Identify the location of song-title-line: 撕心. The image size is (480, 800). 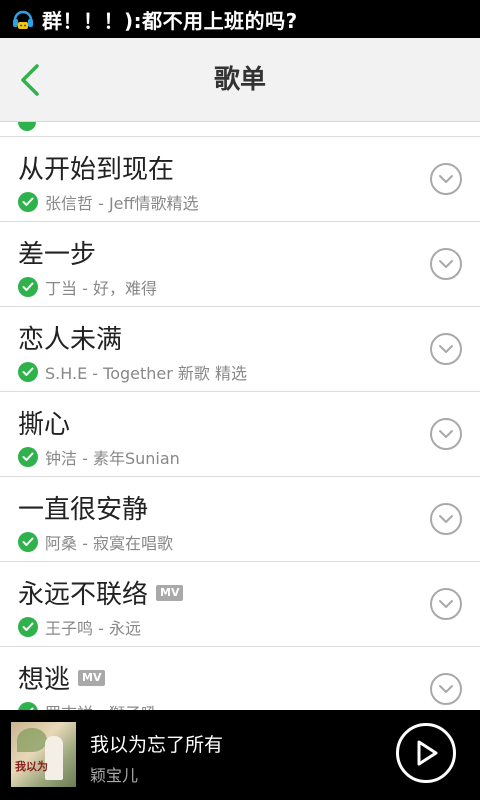
(44, 422).